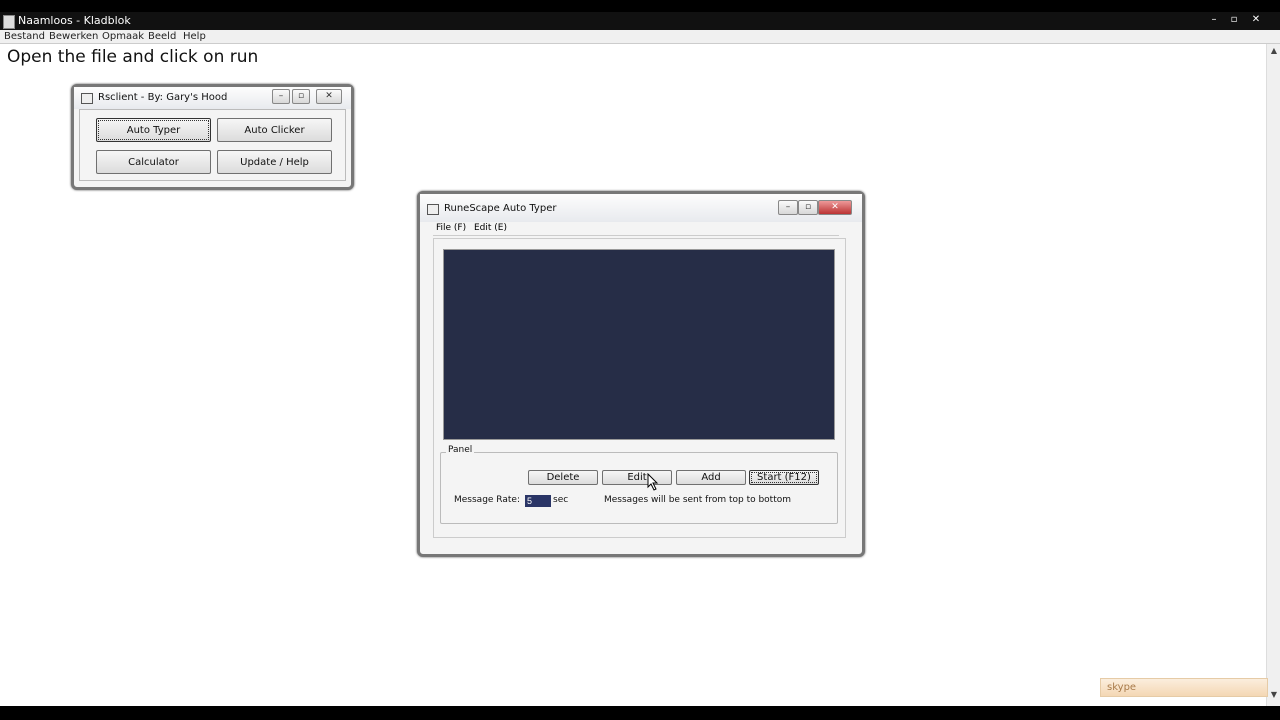 The height and width of the screenshot is (720, 1280). What do you see at coordinates (1122, 687) in the screenshot?
I see `skype-text: skype` at bounding box center [1122, 687].